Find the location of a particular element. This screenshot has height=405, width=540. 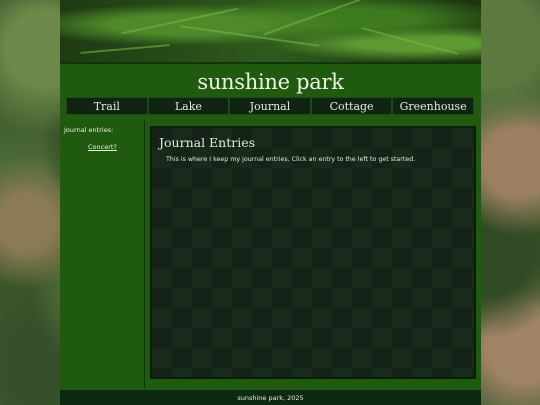

banner-image is located at coordinates (270, 31).